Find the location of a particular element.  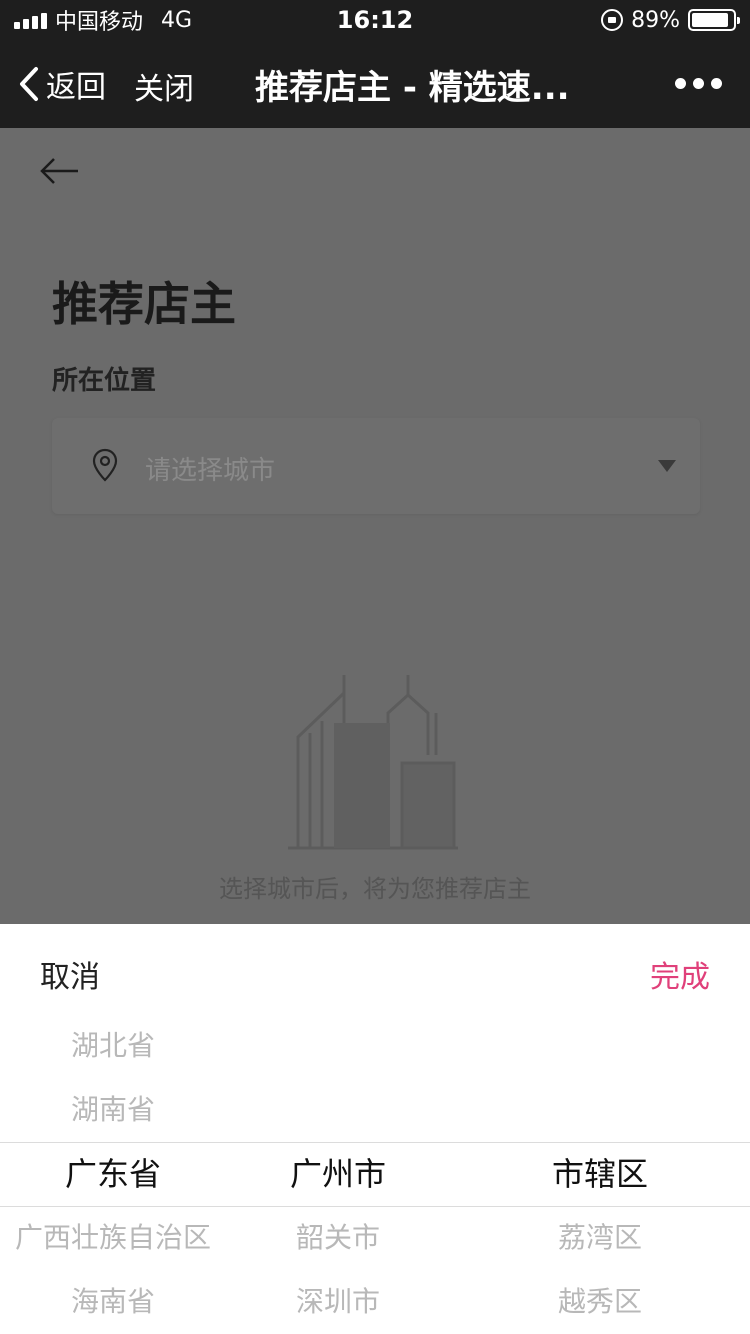

close-button: 关闭 is located at coordinates (164, 86).